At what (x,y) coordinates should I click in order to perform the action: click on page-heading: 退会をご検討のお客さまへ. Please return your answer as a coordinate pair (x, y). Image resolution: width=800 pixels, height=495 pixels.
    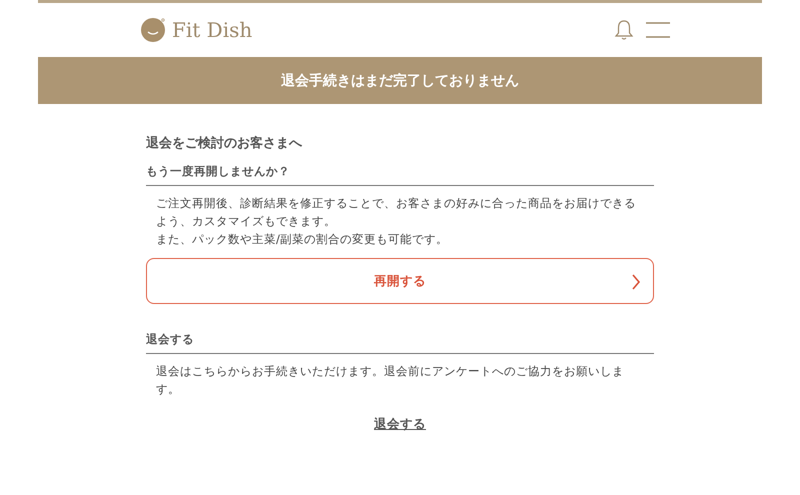
    Looking at the image, I should click on (224, 143).